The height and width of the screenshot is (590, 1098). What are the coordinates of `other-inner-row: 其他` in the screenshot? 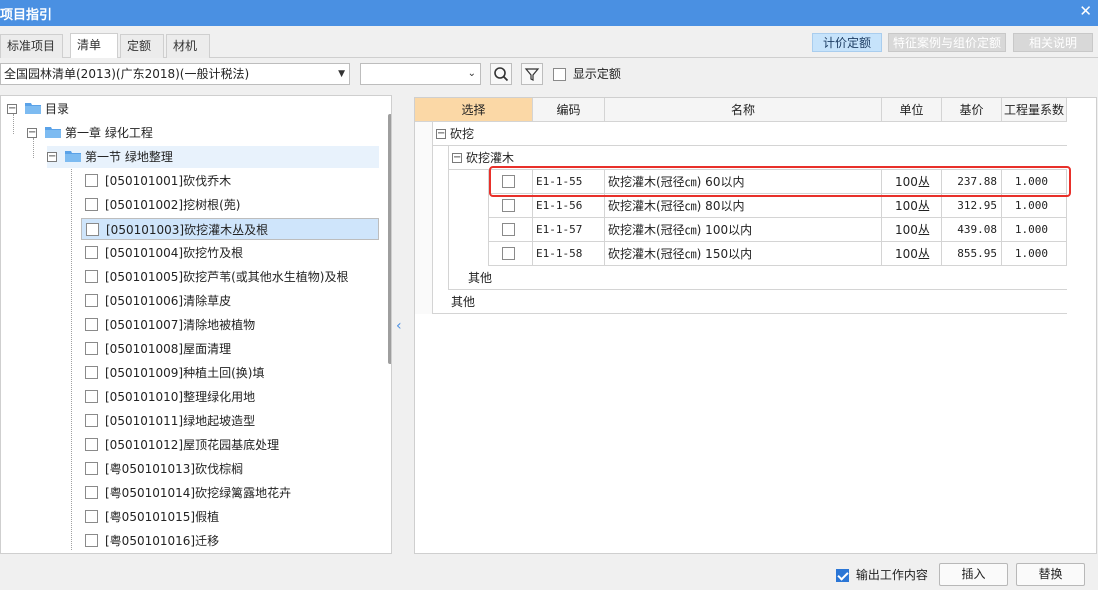 It's located at (758, 278).